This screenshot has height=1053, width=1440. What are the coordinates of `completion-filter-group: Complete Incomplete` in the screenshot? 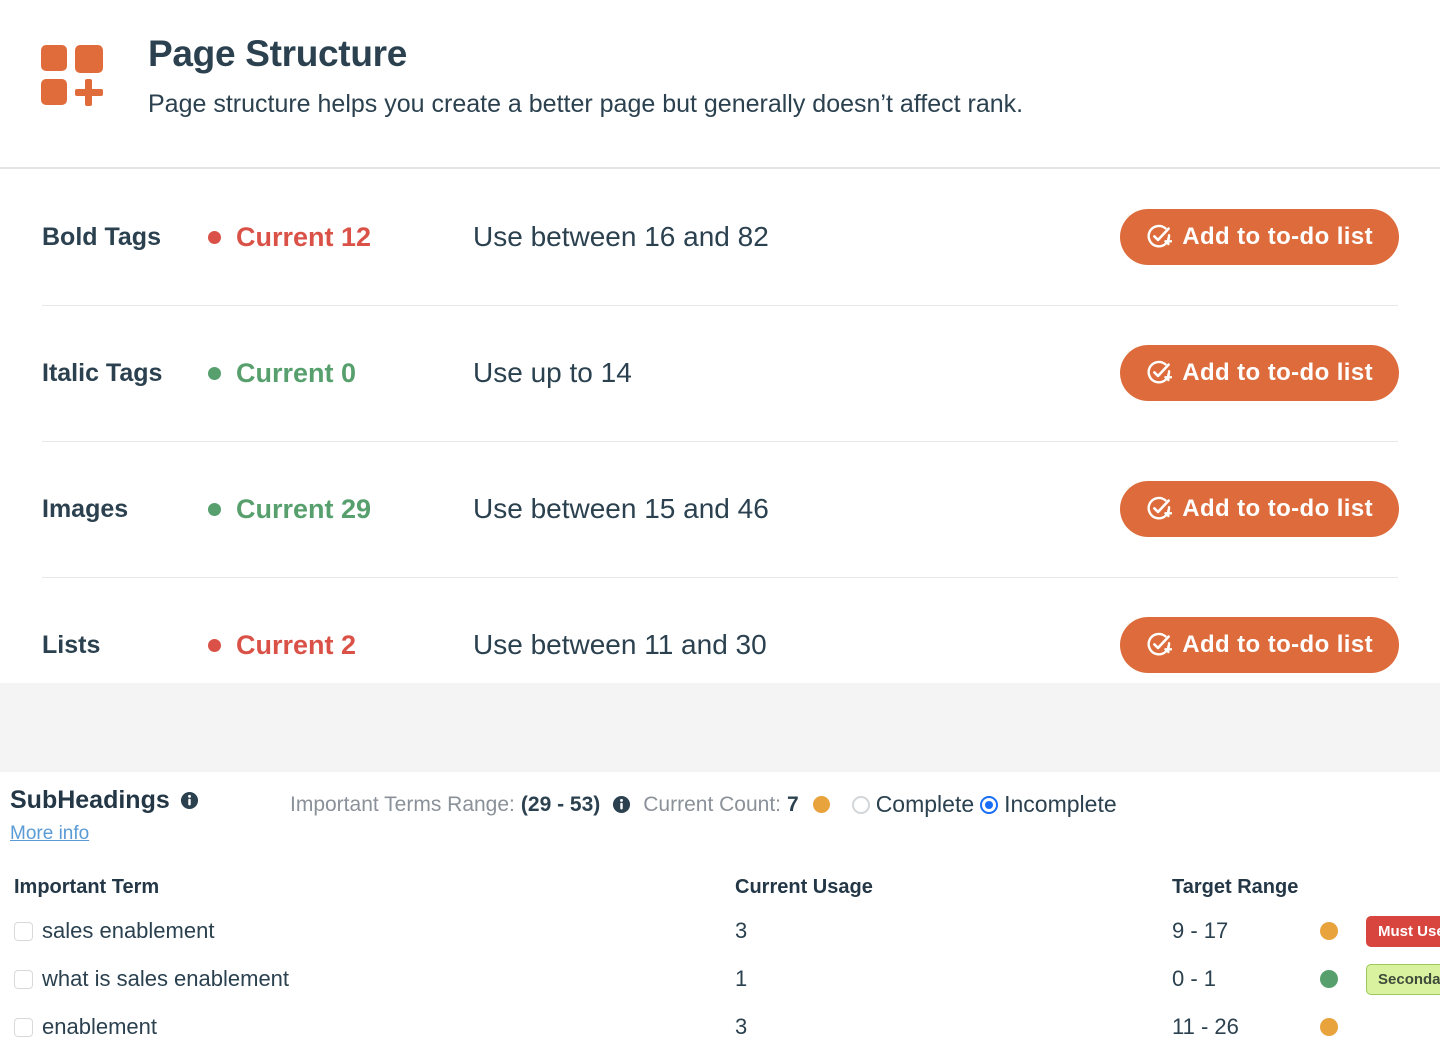 It's located at (984, 804).